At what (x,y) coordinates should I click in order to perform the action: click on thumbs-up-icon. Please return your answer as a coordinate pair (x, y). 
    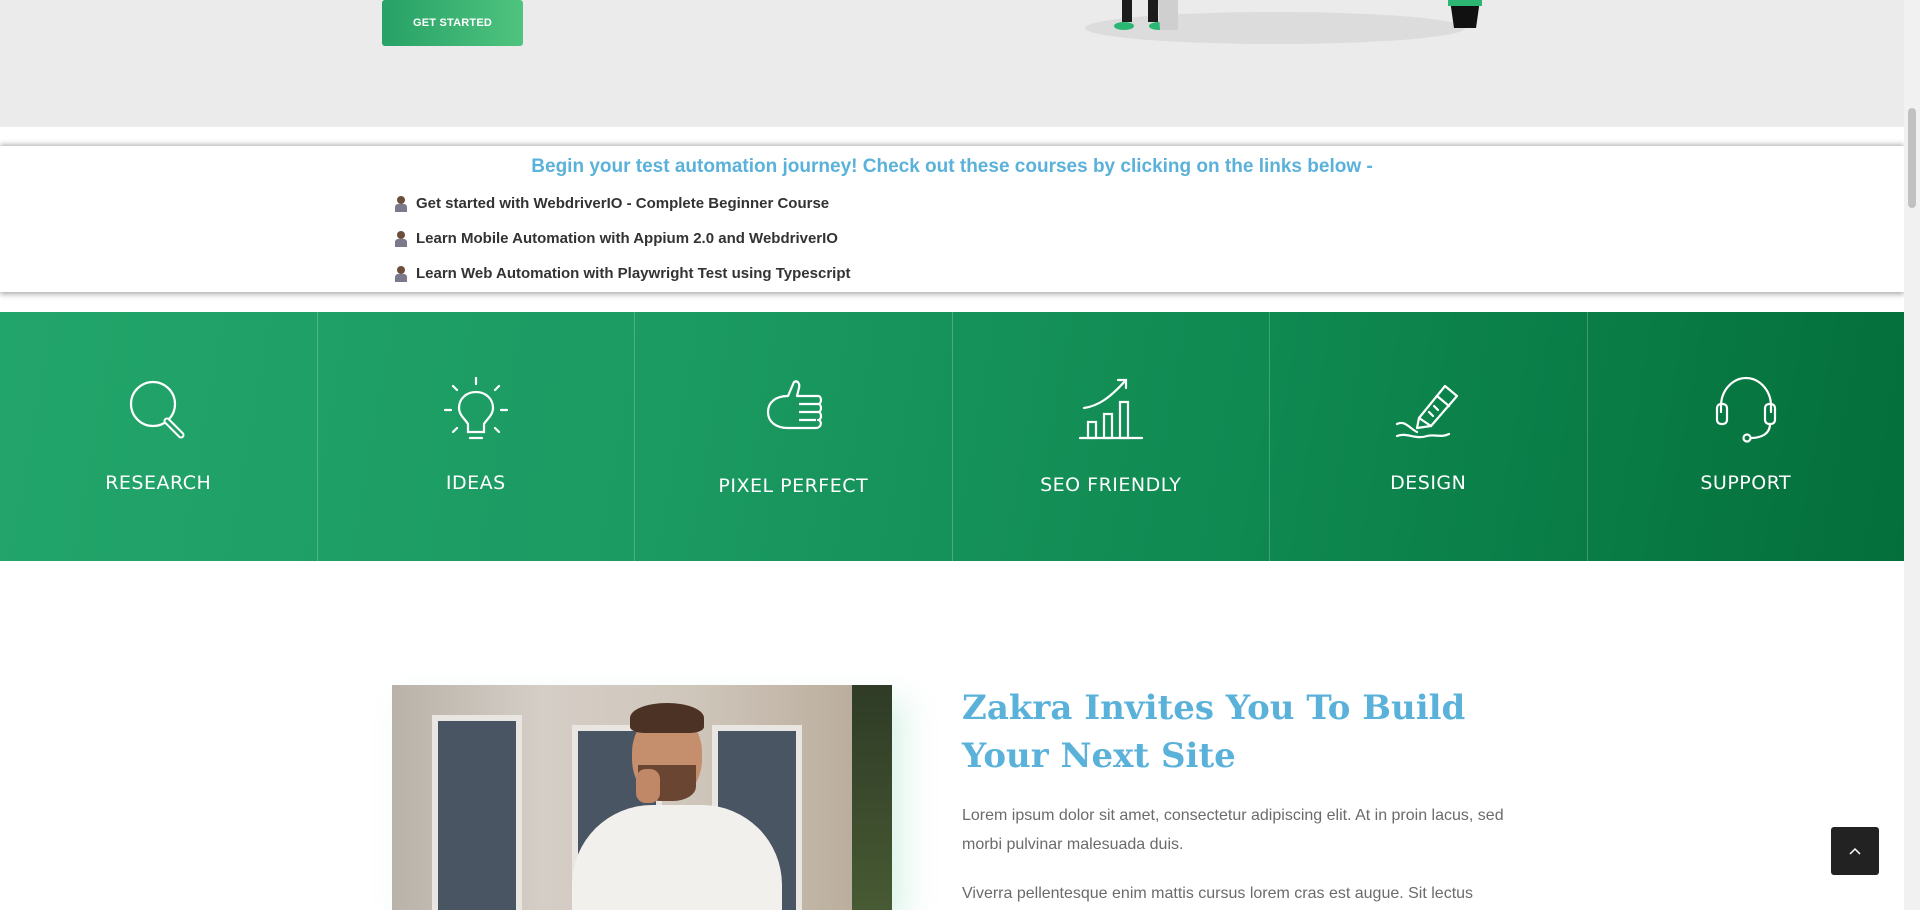
    Looking at the image, I should click on (795, 405).